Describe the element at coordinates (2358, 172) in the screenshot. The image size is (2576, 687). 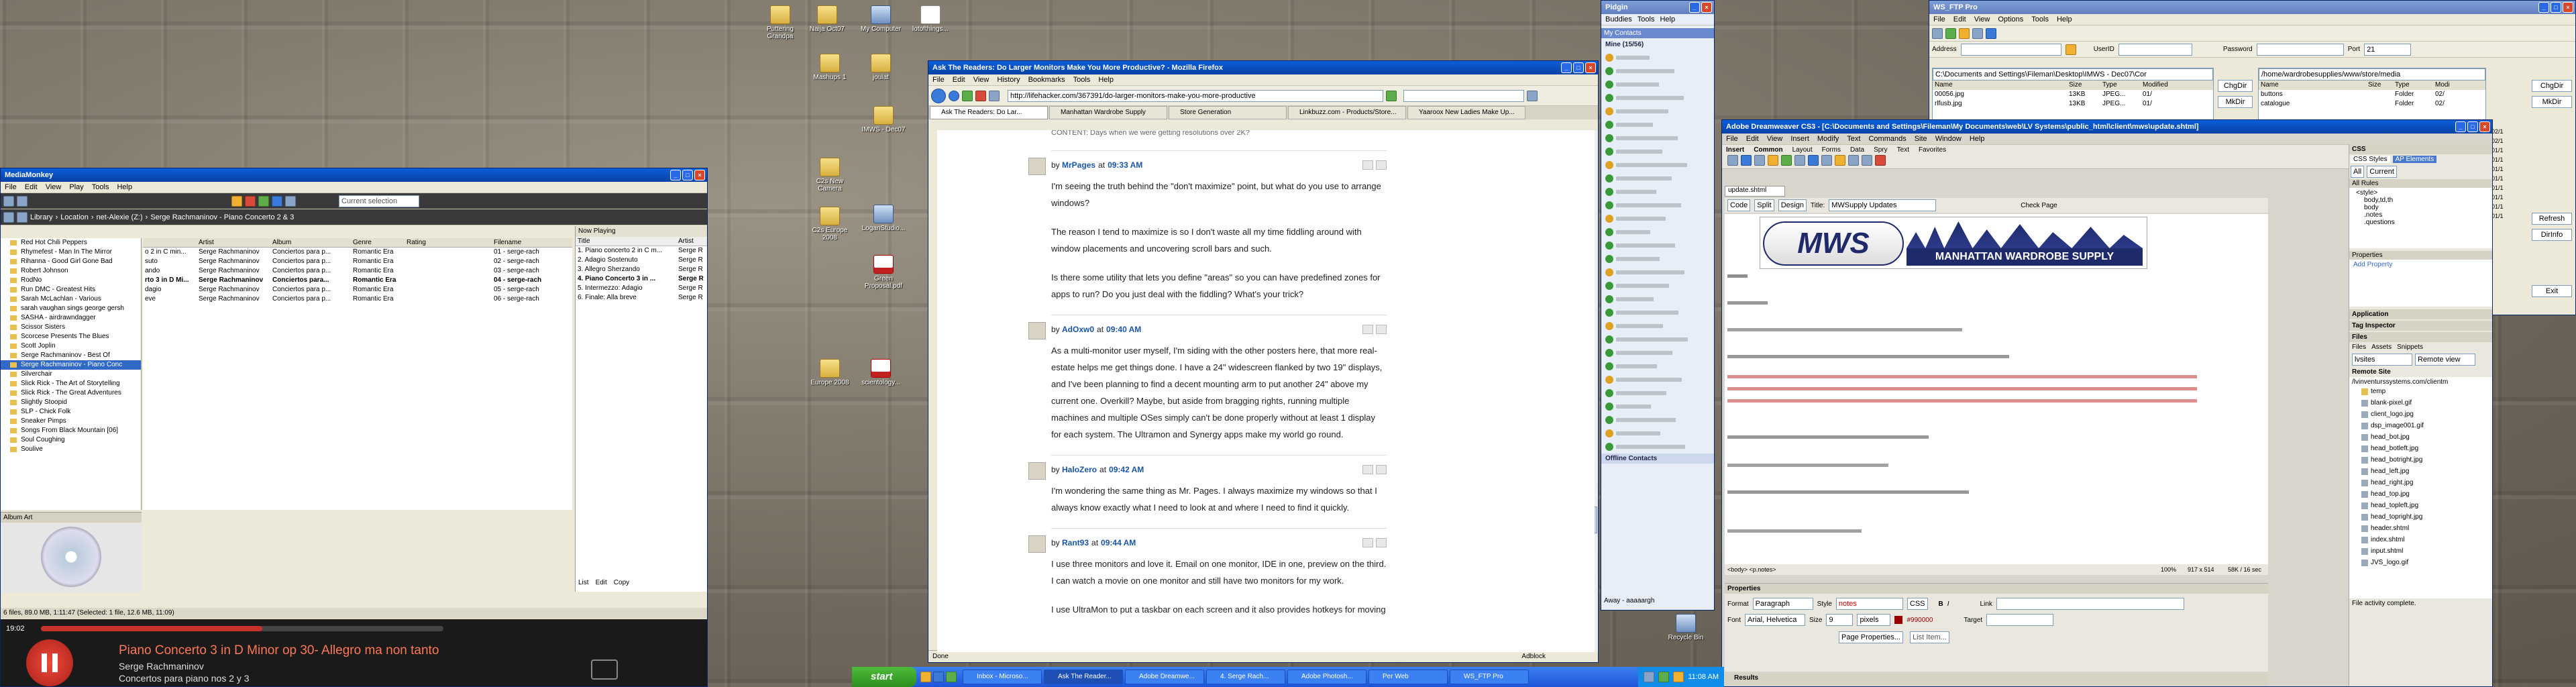
I see `tab-all: All` at that location.